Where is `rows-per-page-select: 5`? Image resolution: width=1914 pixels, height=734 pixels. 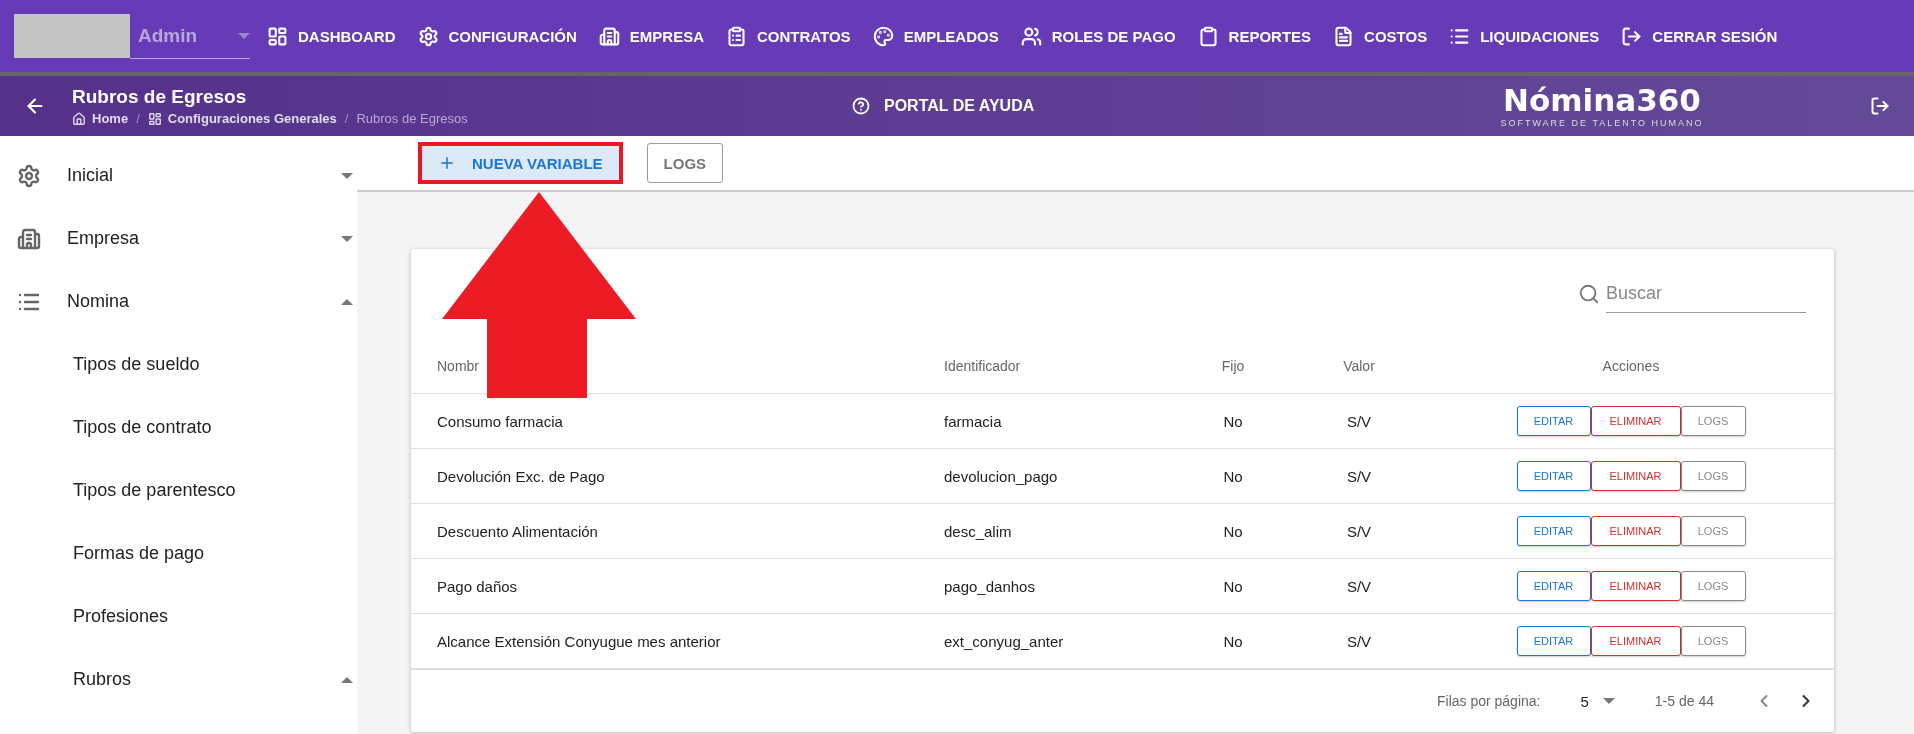
rows-per-page-select: 5 is located at coordinates (1597, 701).